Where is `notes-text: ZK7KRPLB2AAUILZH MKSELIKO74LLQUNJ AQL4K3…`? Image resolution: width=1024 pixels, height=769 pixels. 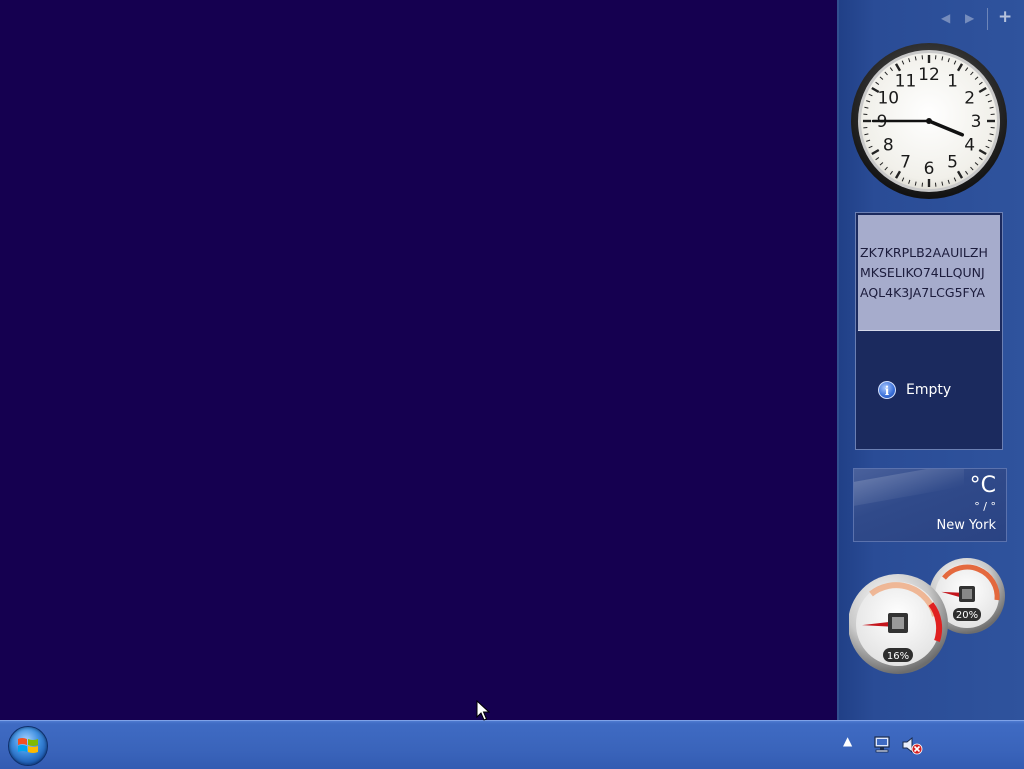
notes-text: ZK7KRPLB2AAUILZH MKSELIKO74LLQUNJ AQL4K3… is located at coordinates (929, 273).